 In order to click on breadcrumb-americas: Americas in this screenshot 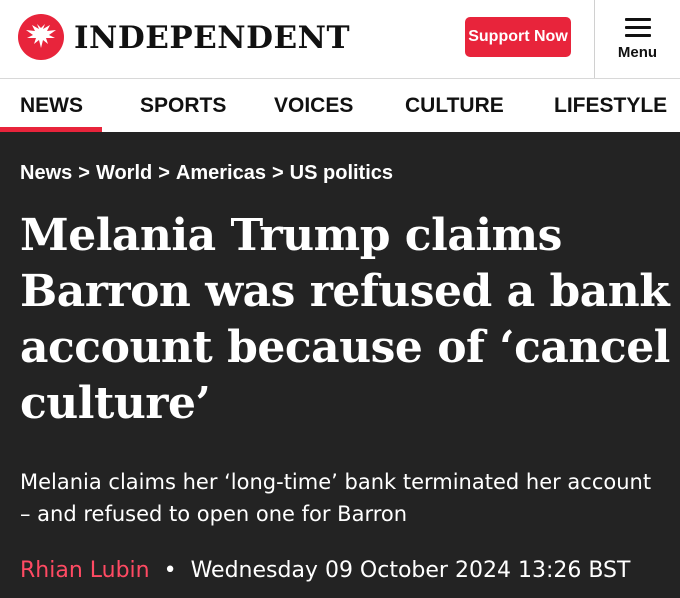, I will do `click(221, 173)`.